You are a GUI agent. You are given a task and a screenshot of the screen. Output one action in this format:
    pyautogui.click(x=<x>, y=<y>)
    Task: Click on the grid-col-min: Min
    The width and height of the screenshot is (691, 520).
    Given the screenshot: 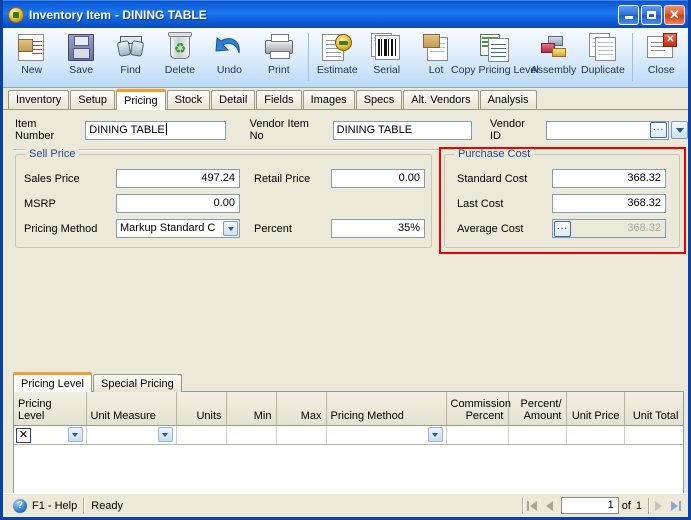 What is the action you would take?
    pyautogui.click(x=251, y=409)
    